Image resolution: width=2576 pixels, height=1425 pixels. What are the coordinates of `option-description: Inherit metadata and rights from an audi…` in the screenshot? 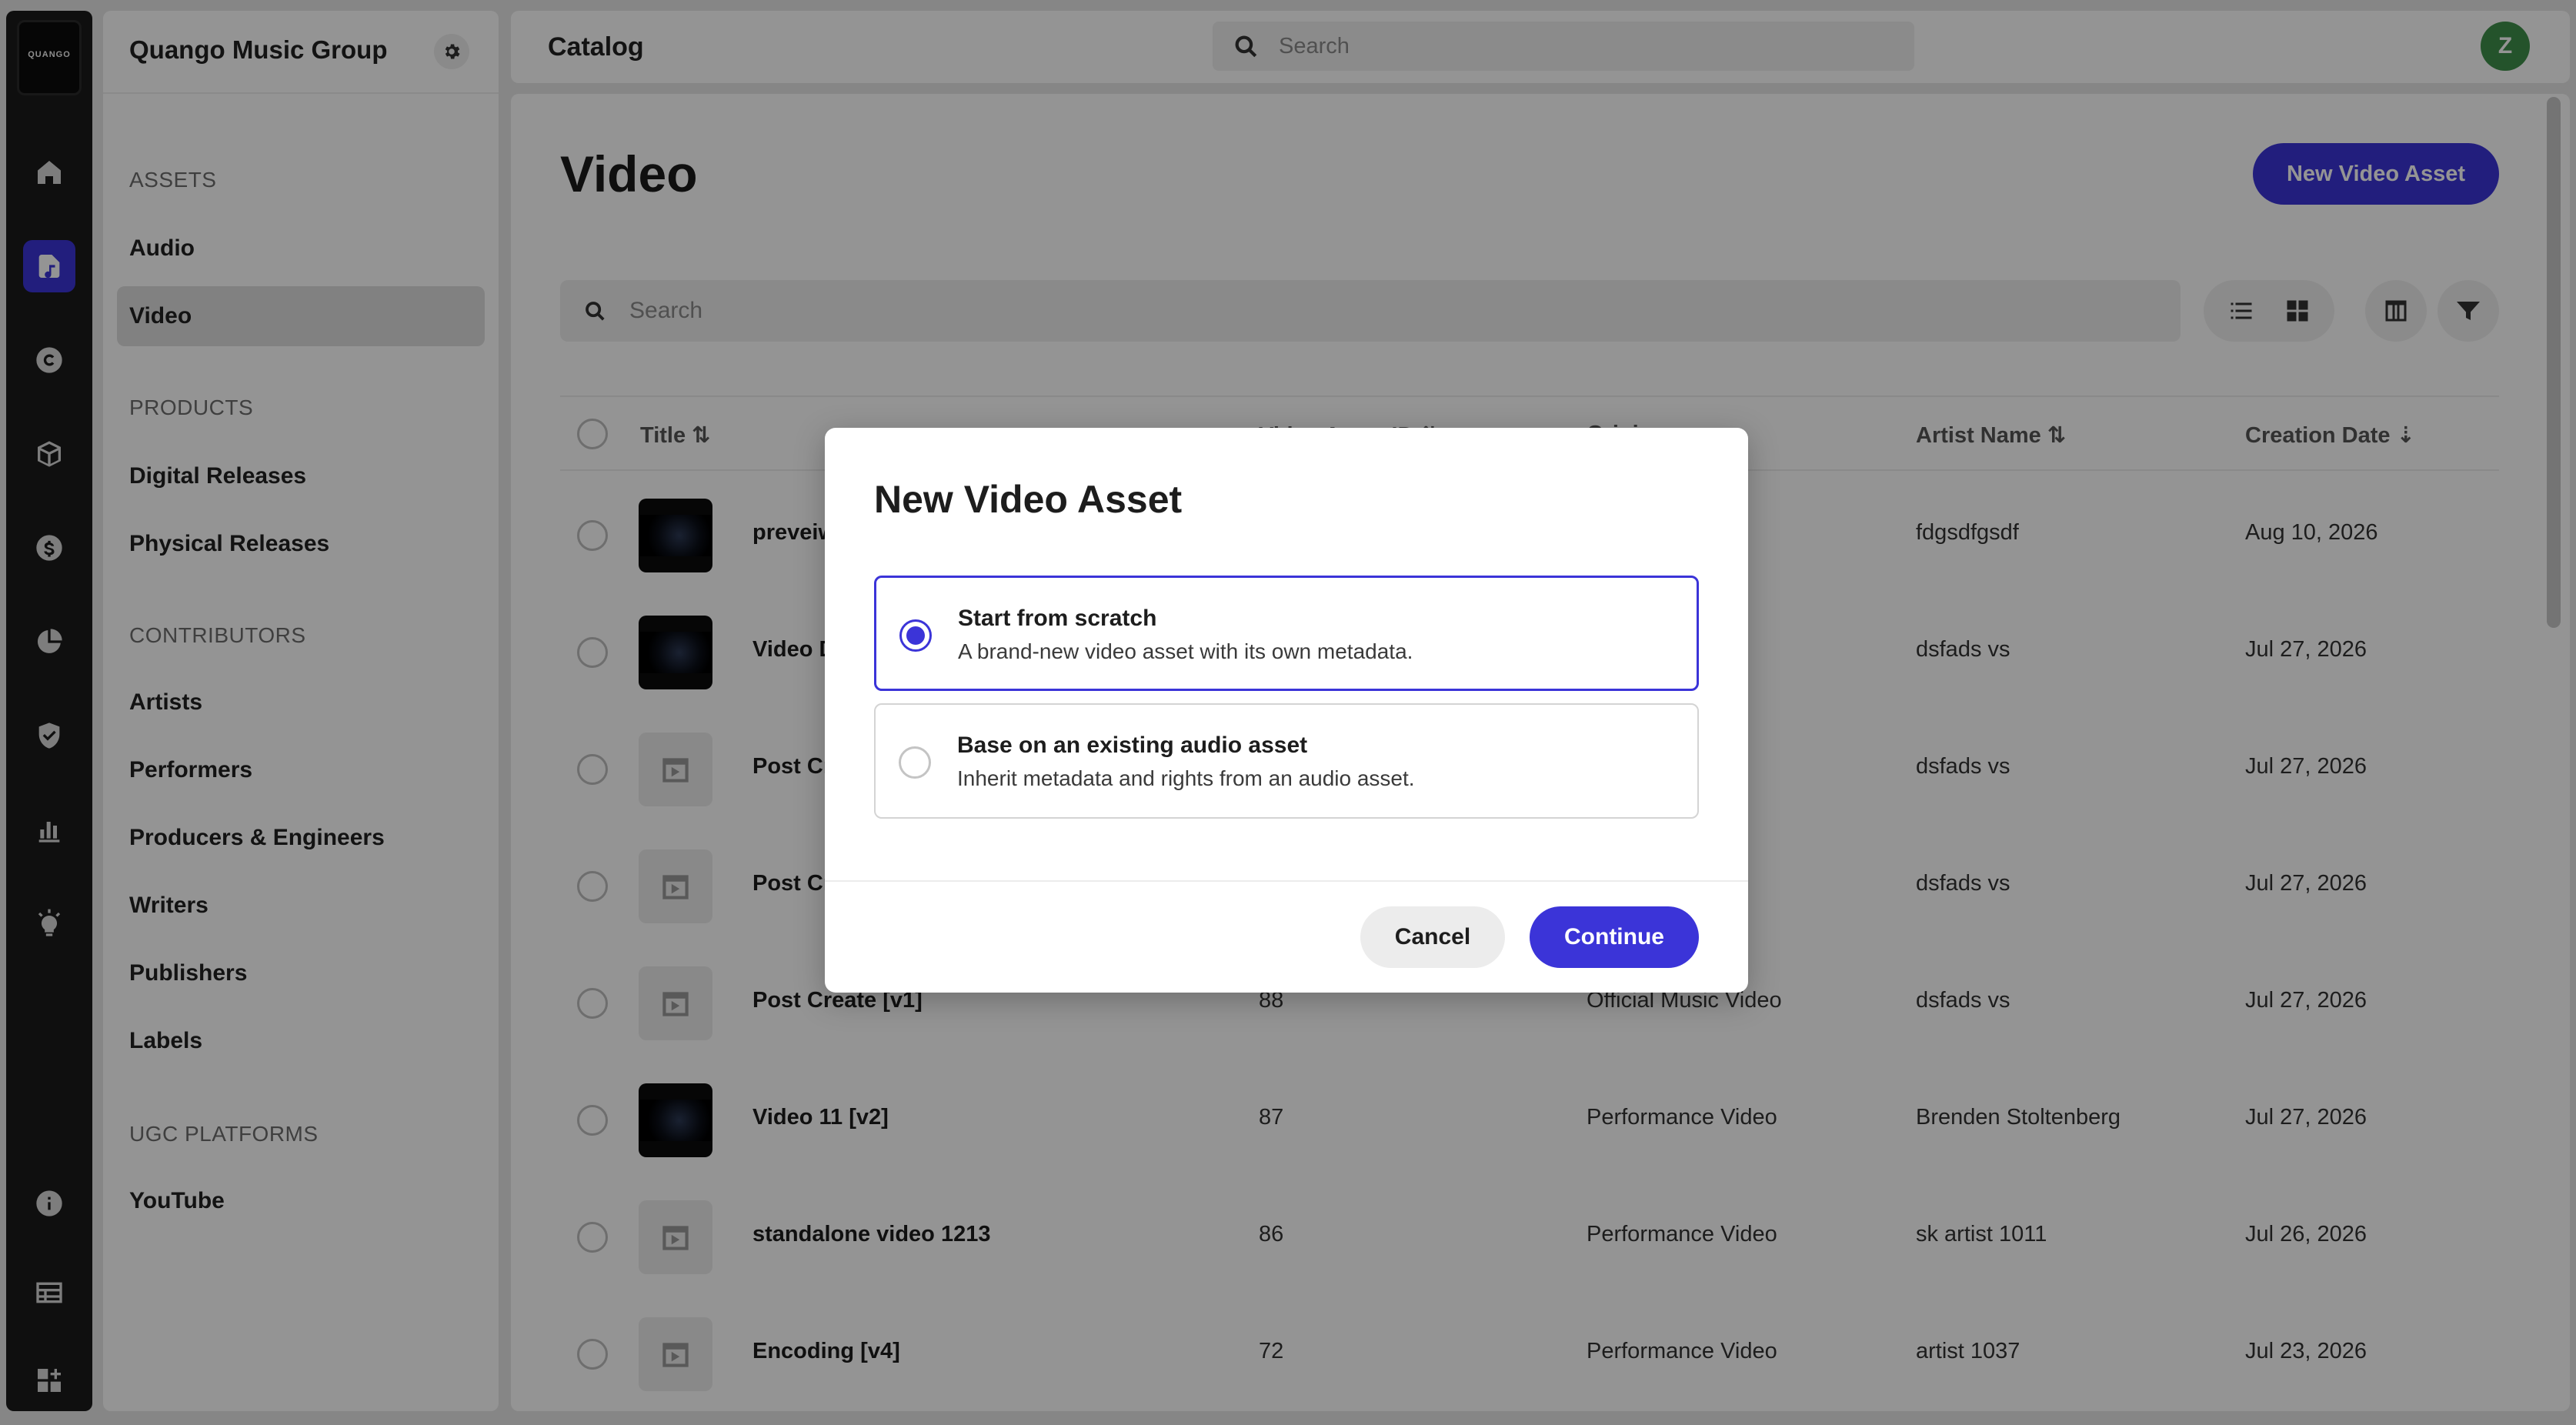 It's located at (1186, 778).